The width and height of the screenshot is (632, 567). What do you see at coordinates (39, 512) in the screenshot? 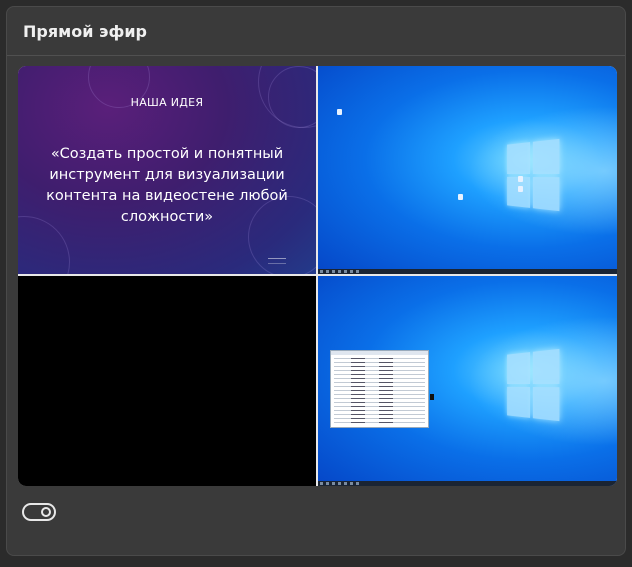
I see `live-toggle-switch` at bounding box center [39, 512].